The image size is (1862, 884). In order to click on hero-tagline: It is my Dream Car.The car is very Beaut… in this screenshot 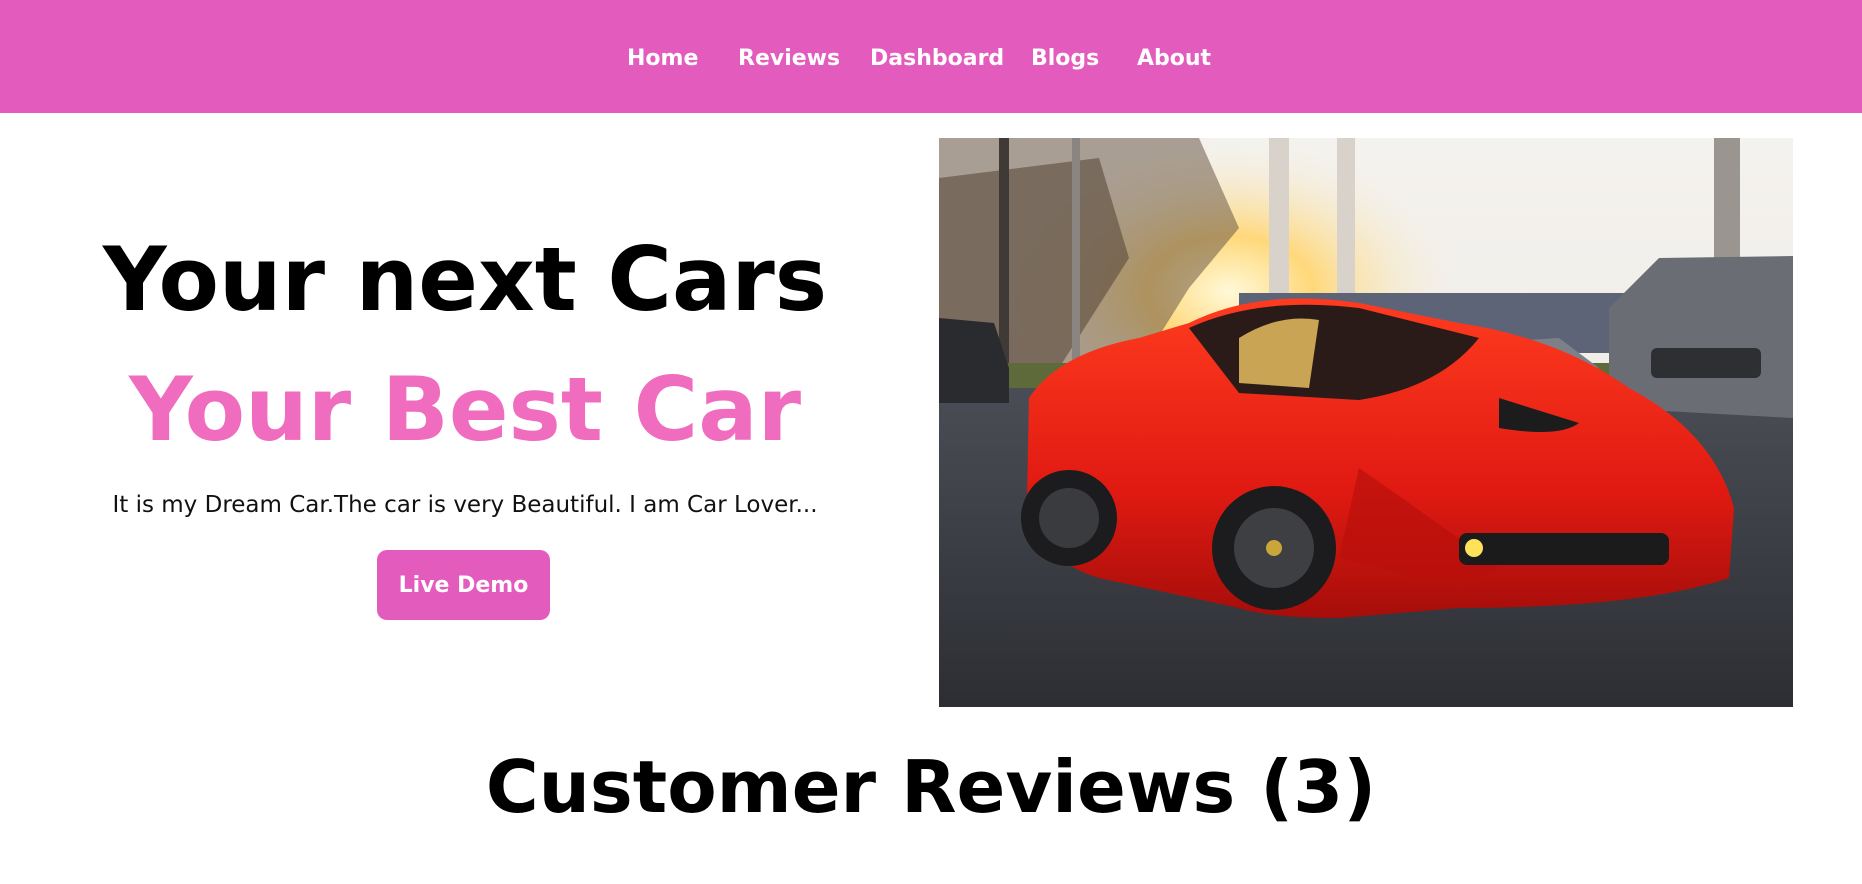, I will do `click(465, 505)`.